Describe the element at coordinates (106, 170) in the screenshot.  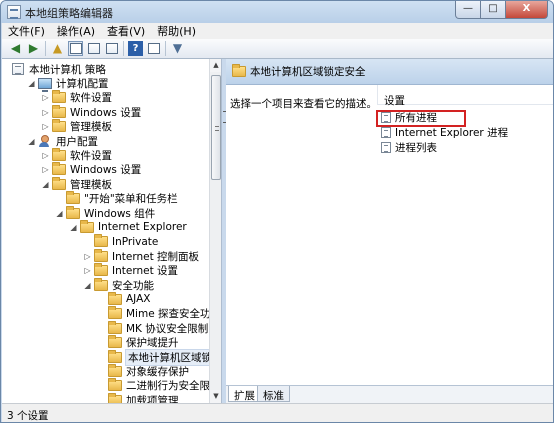
I see `tree-item-label: Windows 设置` at that location.